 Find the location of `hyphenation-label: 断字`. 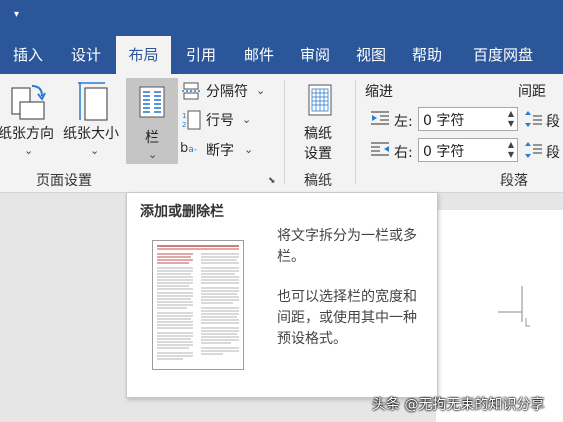

hyphenation-label: 断字 is located at coordinates (220, 151).